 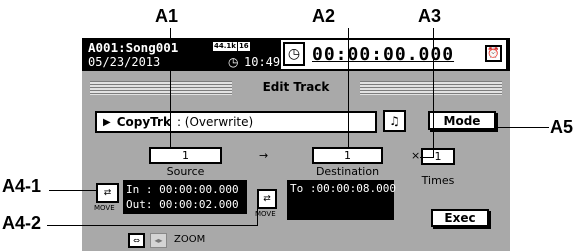 What do you see at coordinates (430, 16) in the screenshot?
I see `callout-a3: A3` at bounding box center [430, 16].